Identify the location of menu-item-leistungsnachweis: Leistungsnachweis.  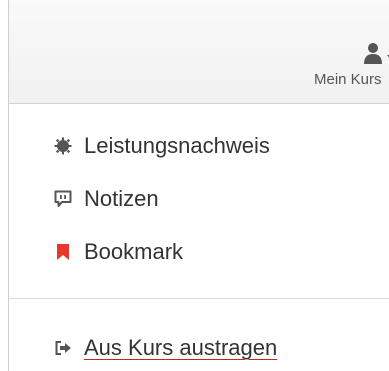
(162, 146).